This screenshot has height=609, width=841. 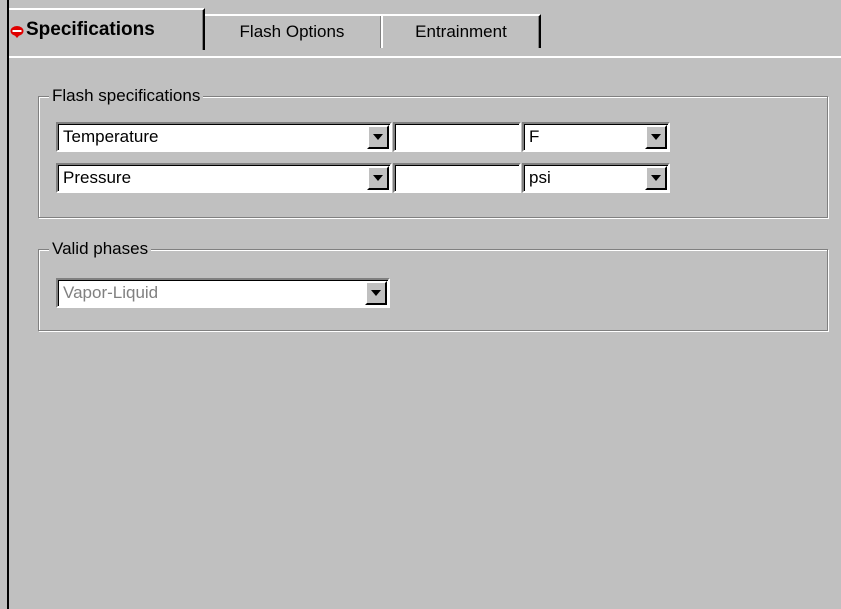 I want to click on valid-phases-legend: Valid phases, so click(x=100, y=249).